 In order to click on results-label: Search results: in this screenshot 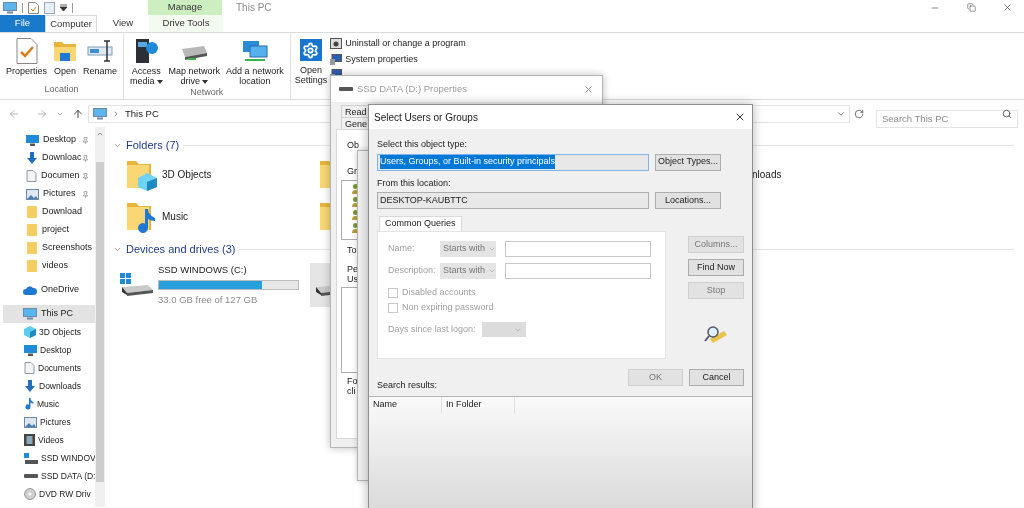, I will do `click(407, 385)`.